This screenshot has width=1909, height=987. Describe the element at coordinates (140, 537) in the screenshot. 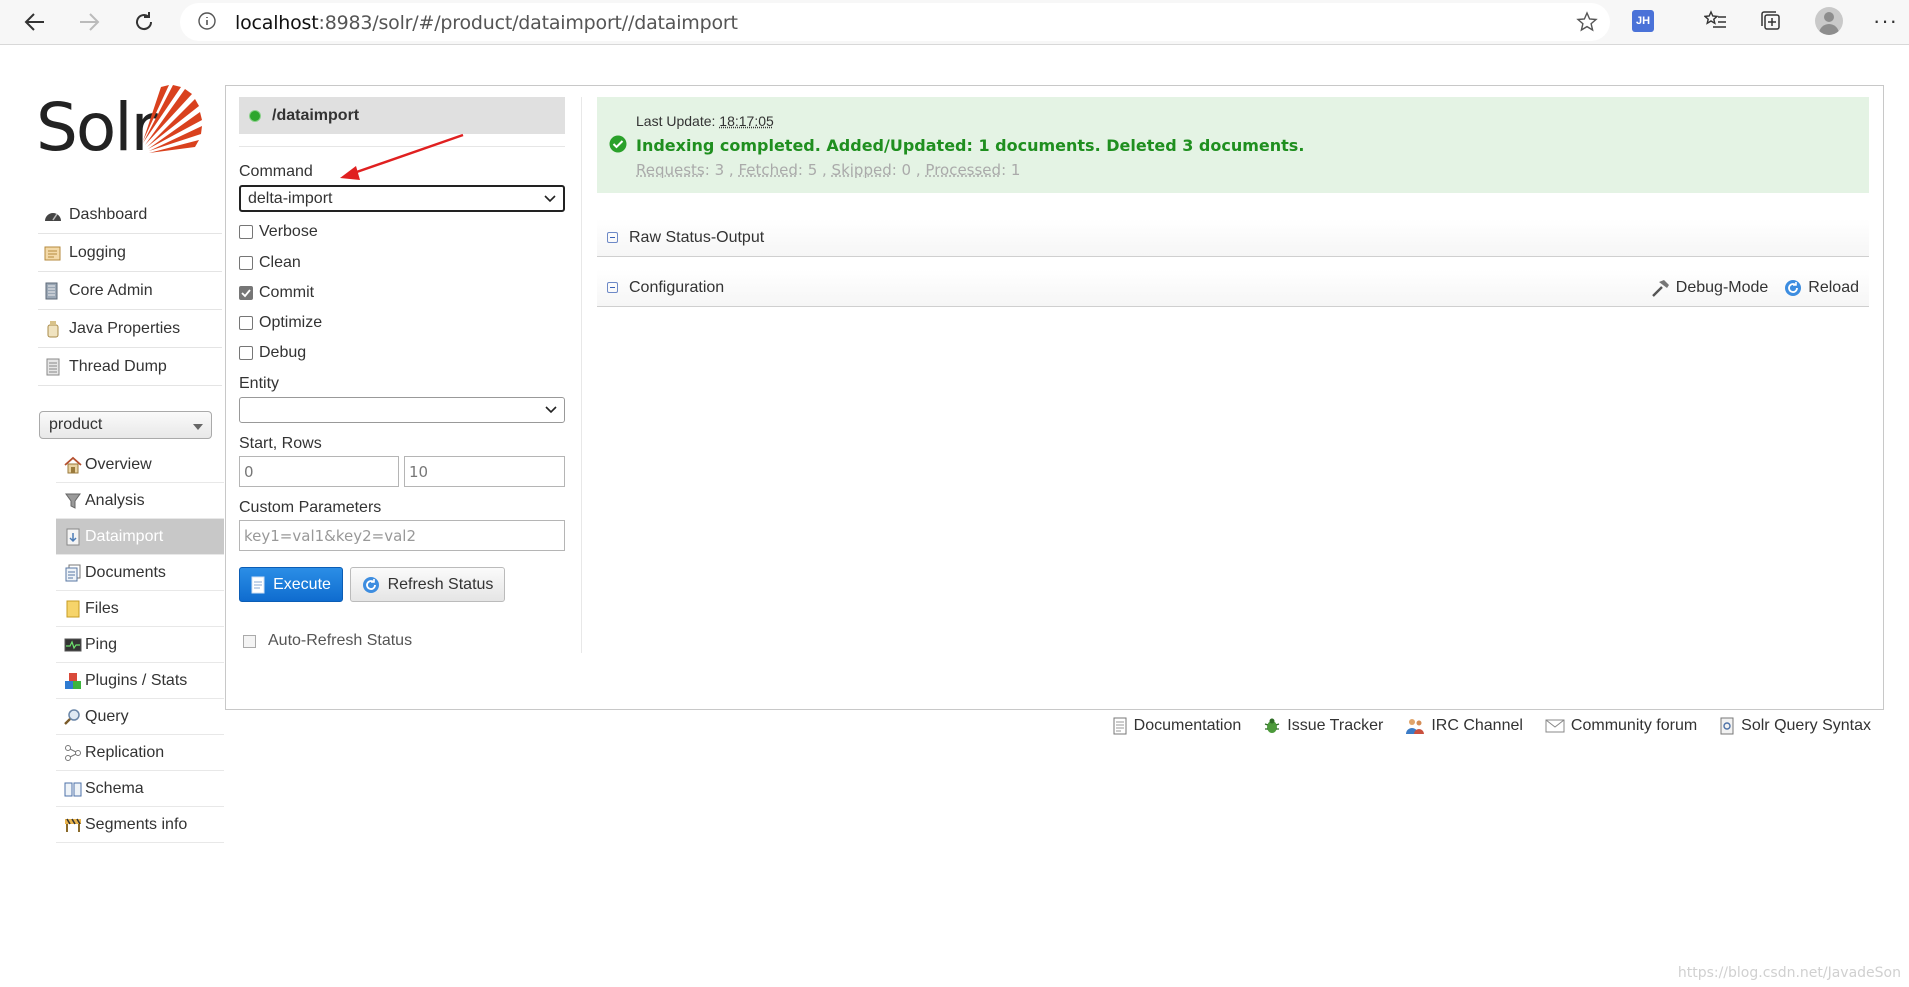

I see `core-nav-dataimport: Dataimport` at that location.